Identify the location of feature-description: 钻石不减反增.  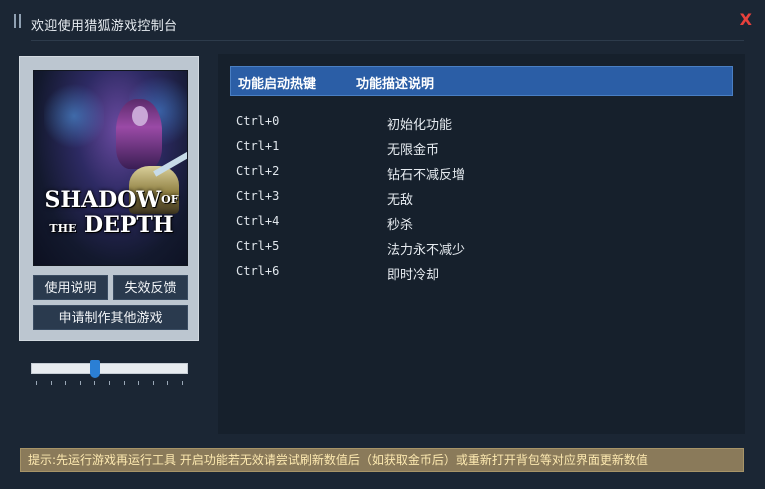
(426, 175).